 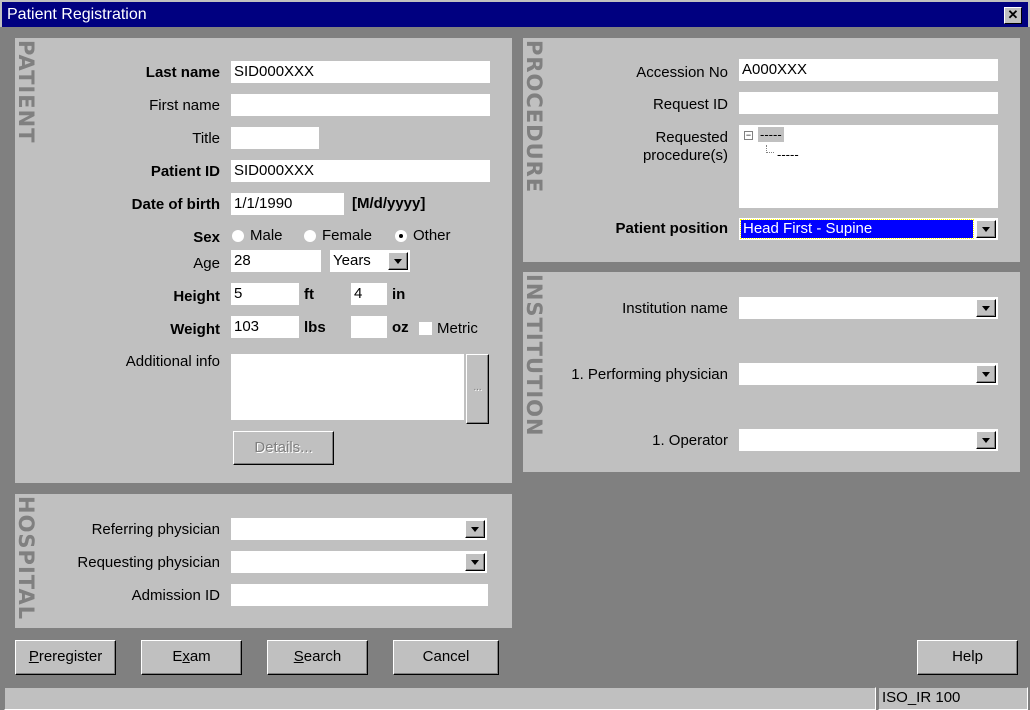 I want to click on accession-no-input: A000XXX, so click(x=868, y=70).